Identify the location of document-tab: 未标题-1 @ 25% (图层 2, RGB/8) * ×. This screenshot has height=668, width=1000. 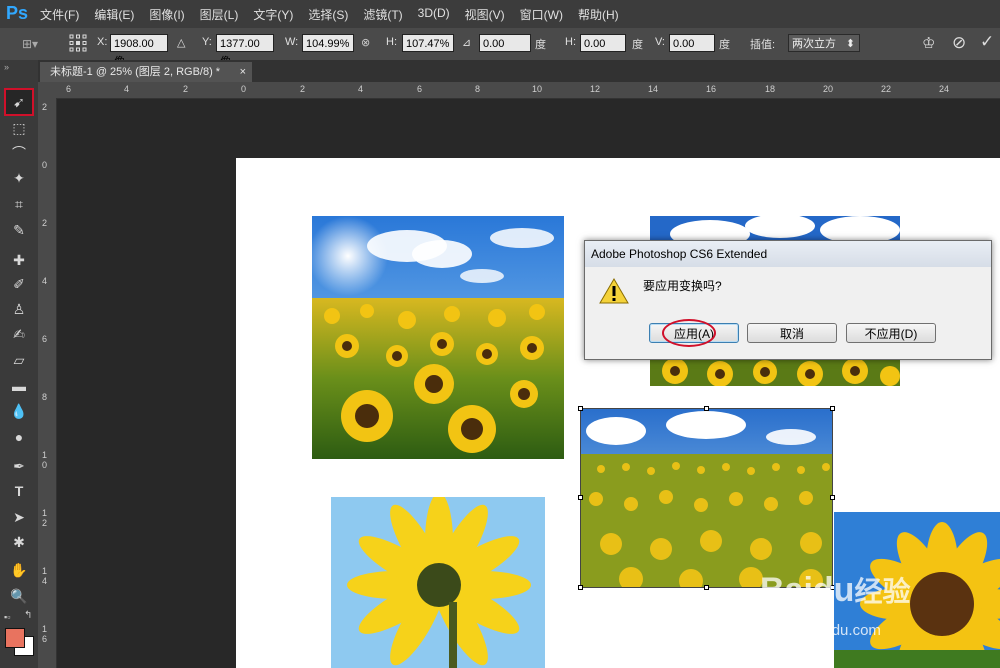
(146, 72).